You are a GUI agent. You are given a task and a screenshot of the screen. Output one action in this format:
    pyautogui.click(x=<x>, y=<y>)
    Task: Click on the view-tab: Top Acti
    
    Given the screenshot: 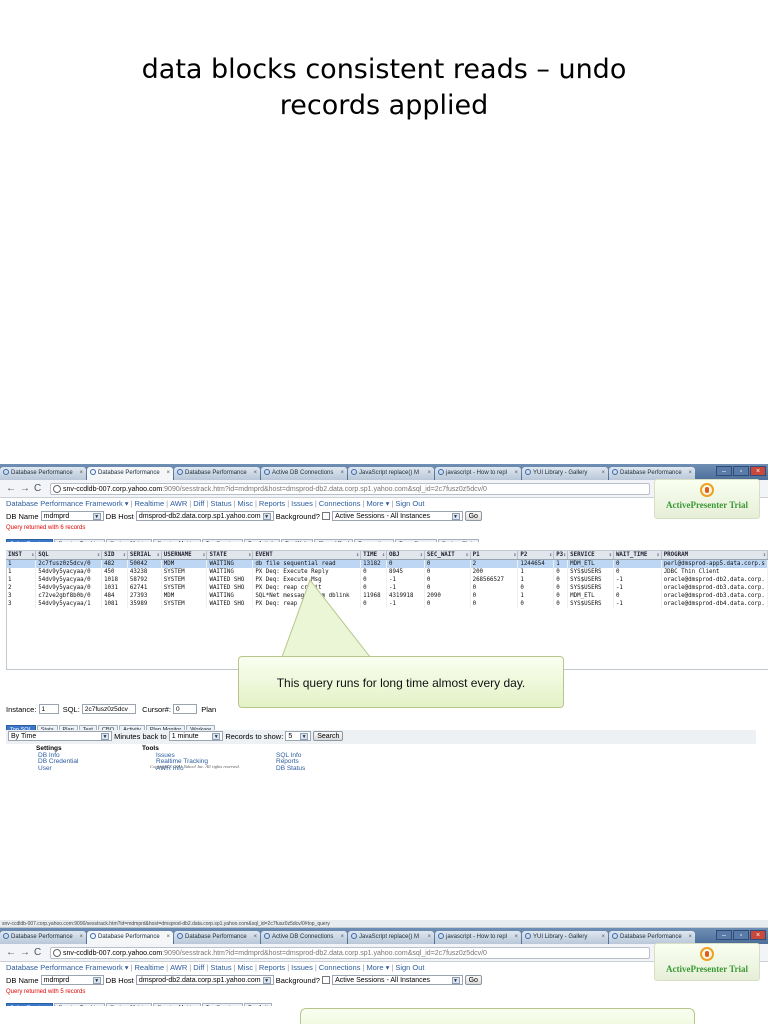 What is the action you would take?
    pyautogui.click(x=258, y=1004)
    